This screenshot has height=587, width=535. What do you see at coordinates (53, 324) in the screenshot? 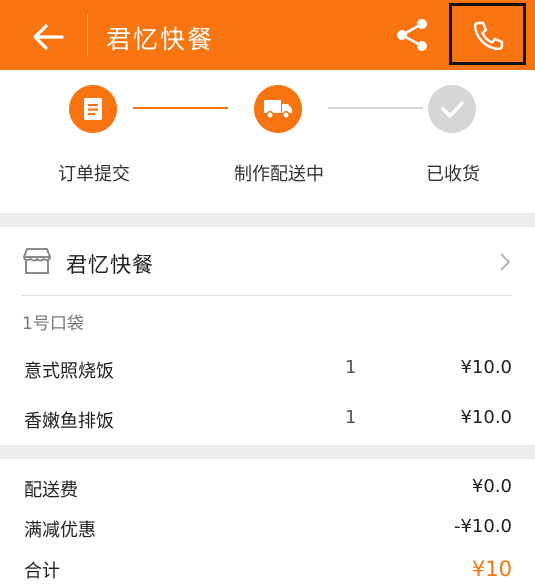
I see `bag-label: 1号口袋` at bounding box center [53, 324].